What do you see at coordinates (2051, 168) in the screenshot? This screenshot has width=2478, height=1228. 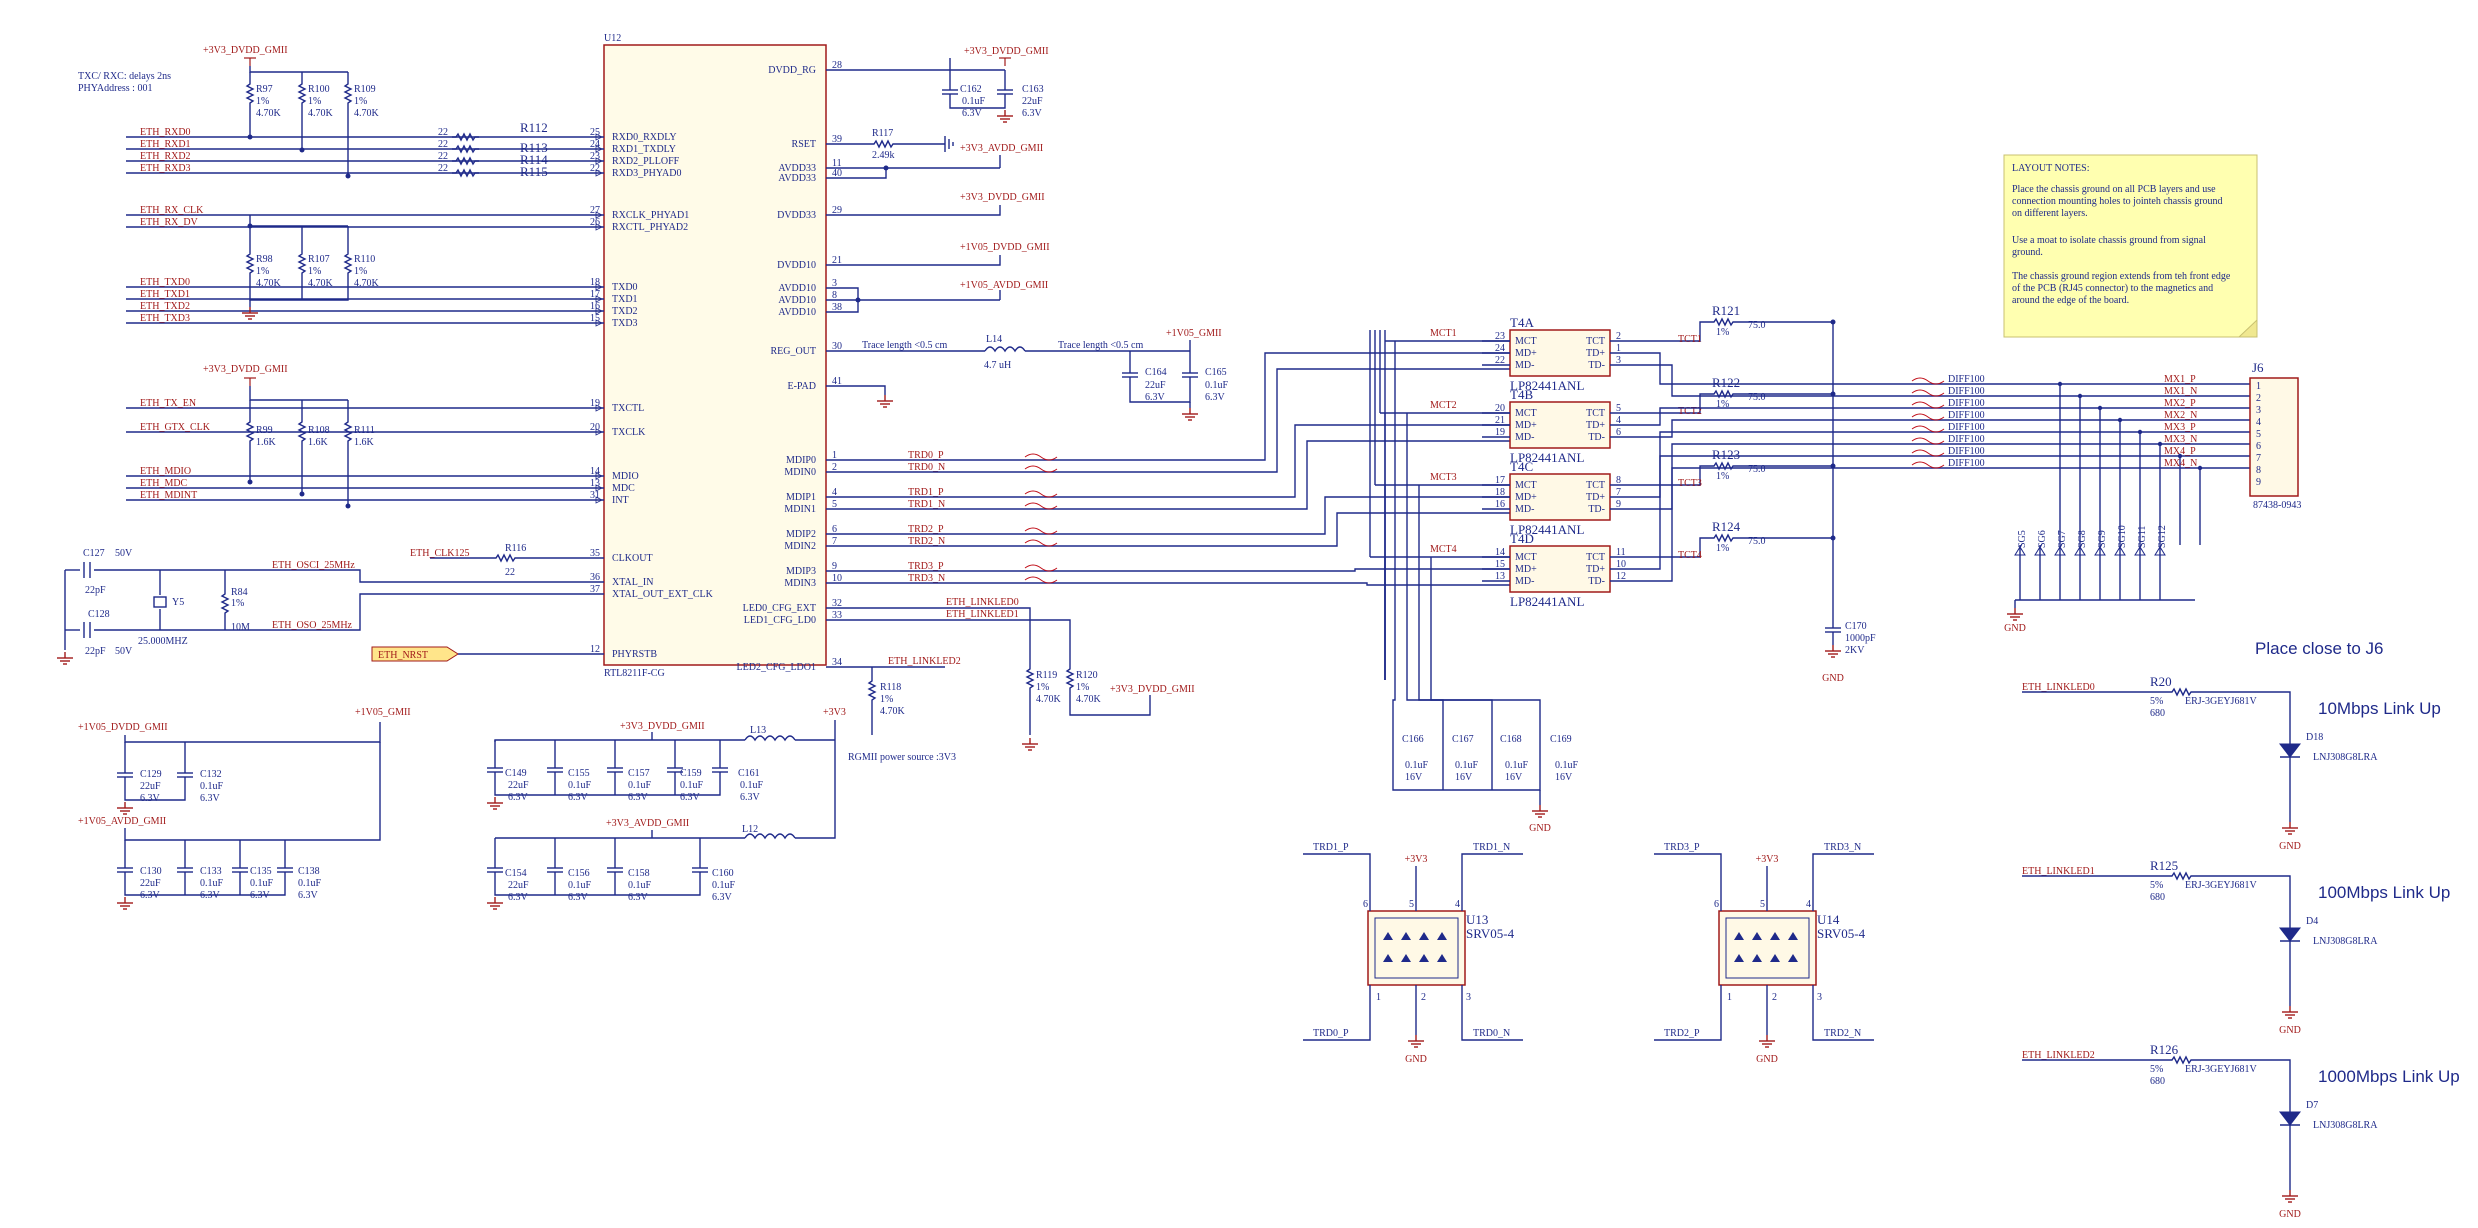 I see `layout-notes-title: LAYOUT NOTES:` at bounding box center [2051, 168].